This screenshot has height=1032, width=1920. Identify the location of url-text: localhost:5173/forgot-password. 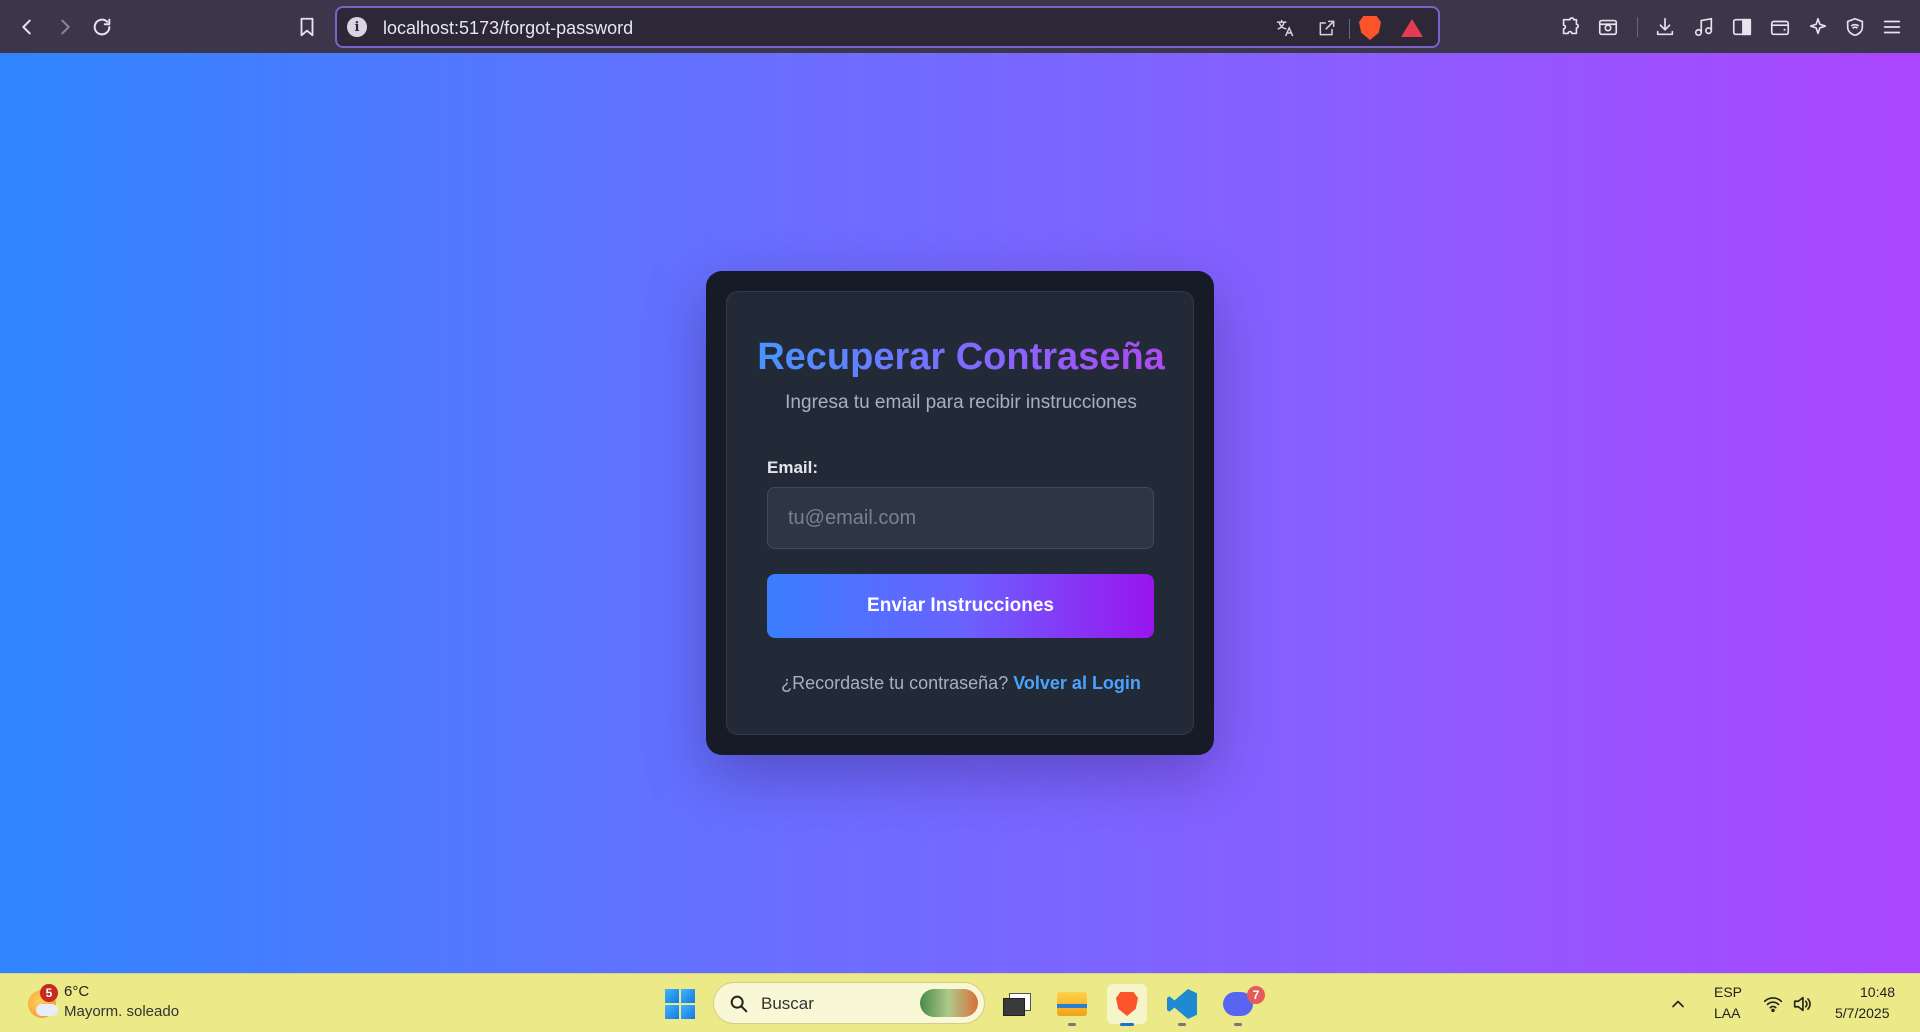
(508, 28).